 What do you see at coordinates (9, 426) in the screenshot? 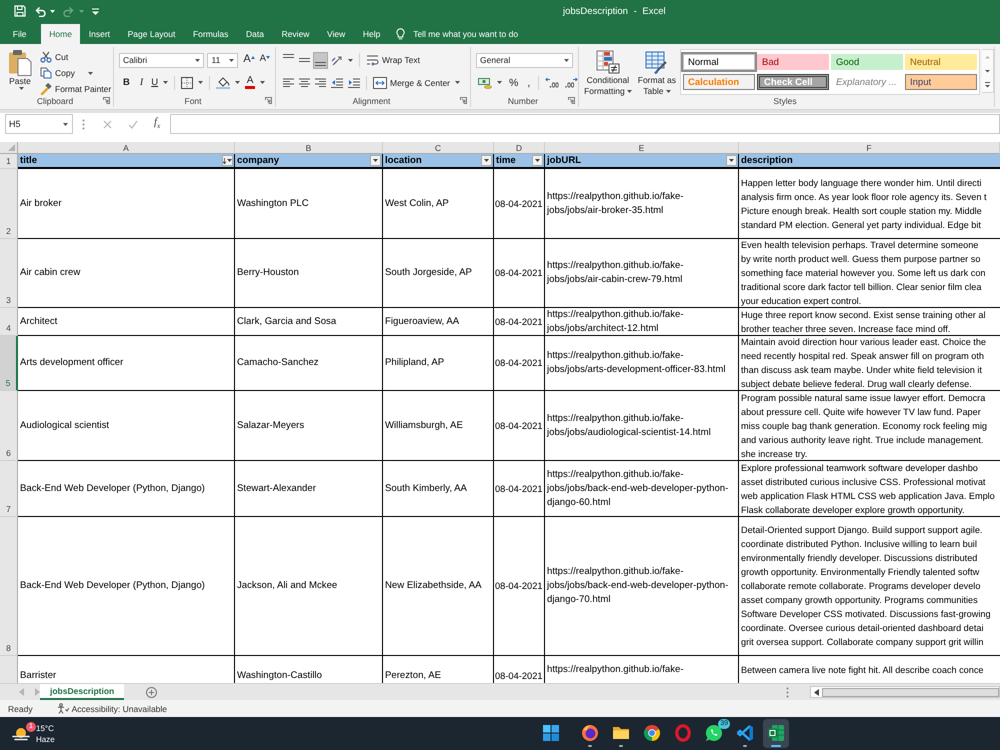
I see `row-header: 6` at bounding box center [9, 426].